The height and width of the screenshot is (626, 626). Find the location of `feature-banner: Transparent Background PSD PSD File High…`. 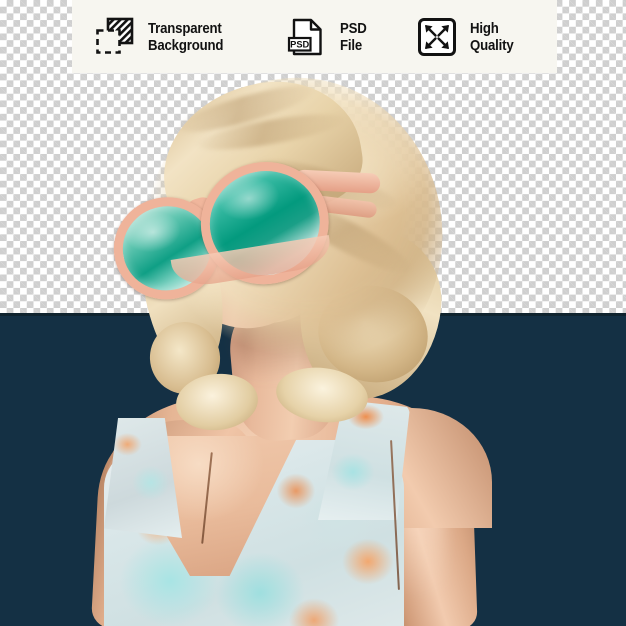

feature-banner: Transparent Background PSD PSD File High… is located at coordinates (314, 36).